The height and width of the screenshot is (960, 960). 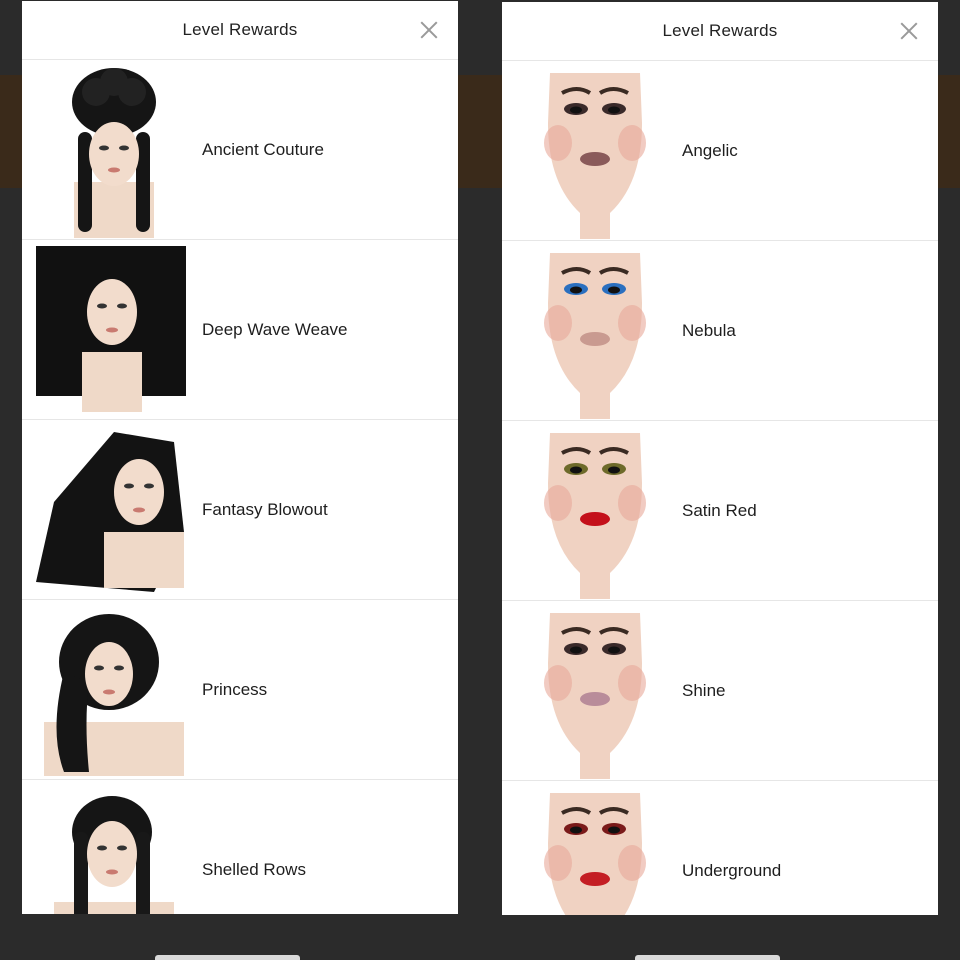 I want to click on reward-item: Nebula, so click(x=720, y=331).